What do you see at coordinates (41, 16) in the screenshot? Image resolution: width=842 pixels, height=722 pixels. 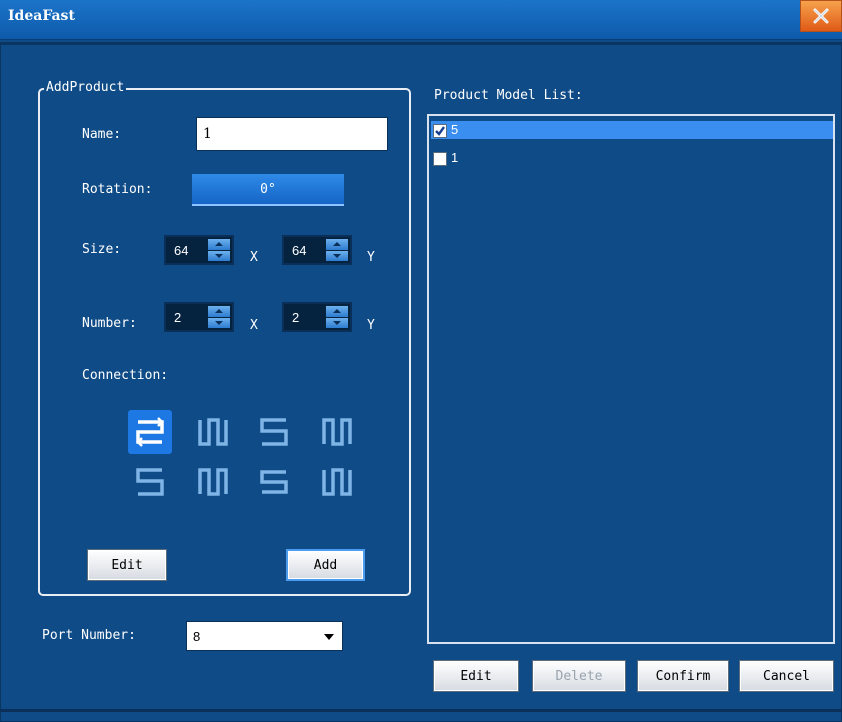 I see `window-title: IdeaFast` at bounding box center [41, 16].